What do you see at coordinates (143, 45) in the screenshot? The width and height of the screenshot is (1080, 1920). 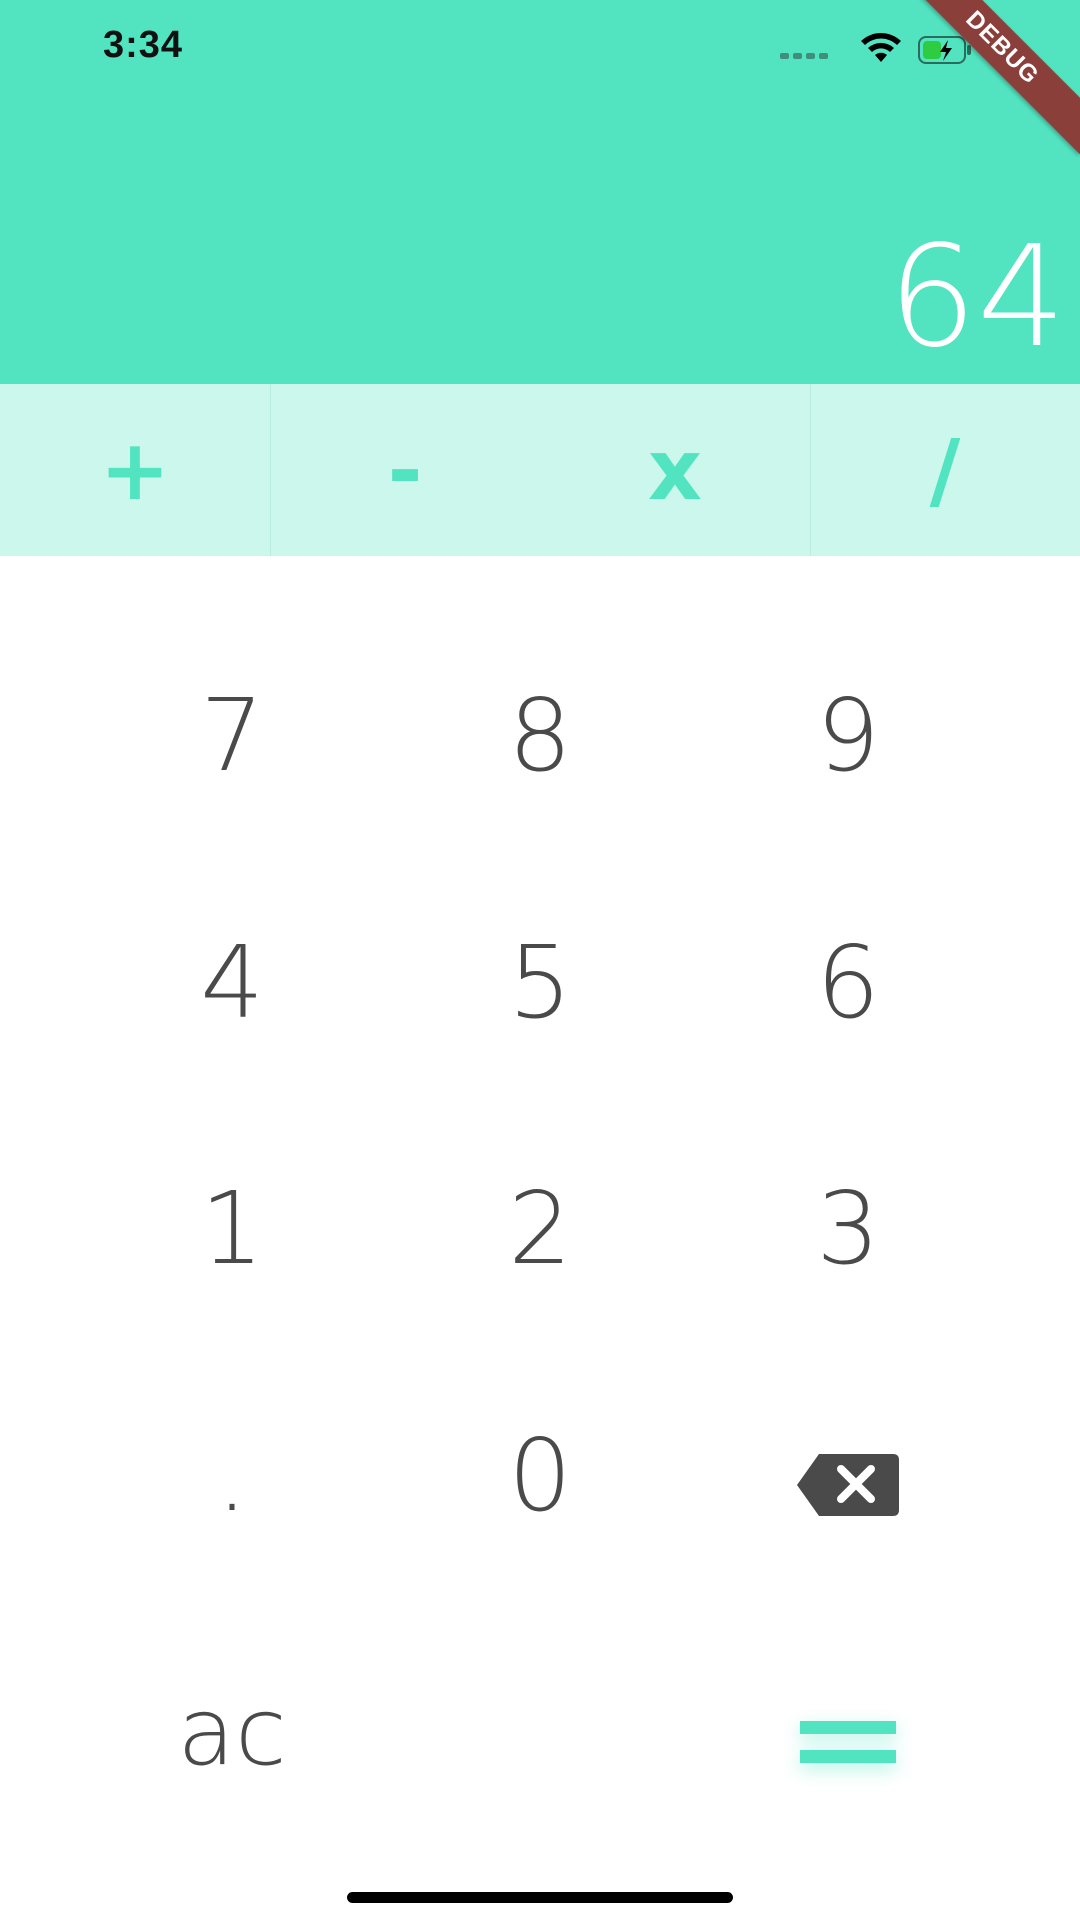 I see `status-time: 3:34` at bounding box center [143, 45].